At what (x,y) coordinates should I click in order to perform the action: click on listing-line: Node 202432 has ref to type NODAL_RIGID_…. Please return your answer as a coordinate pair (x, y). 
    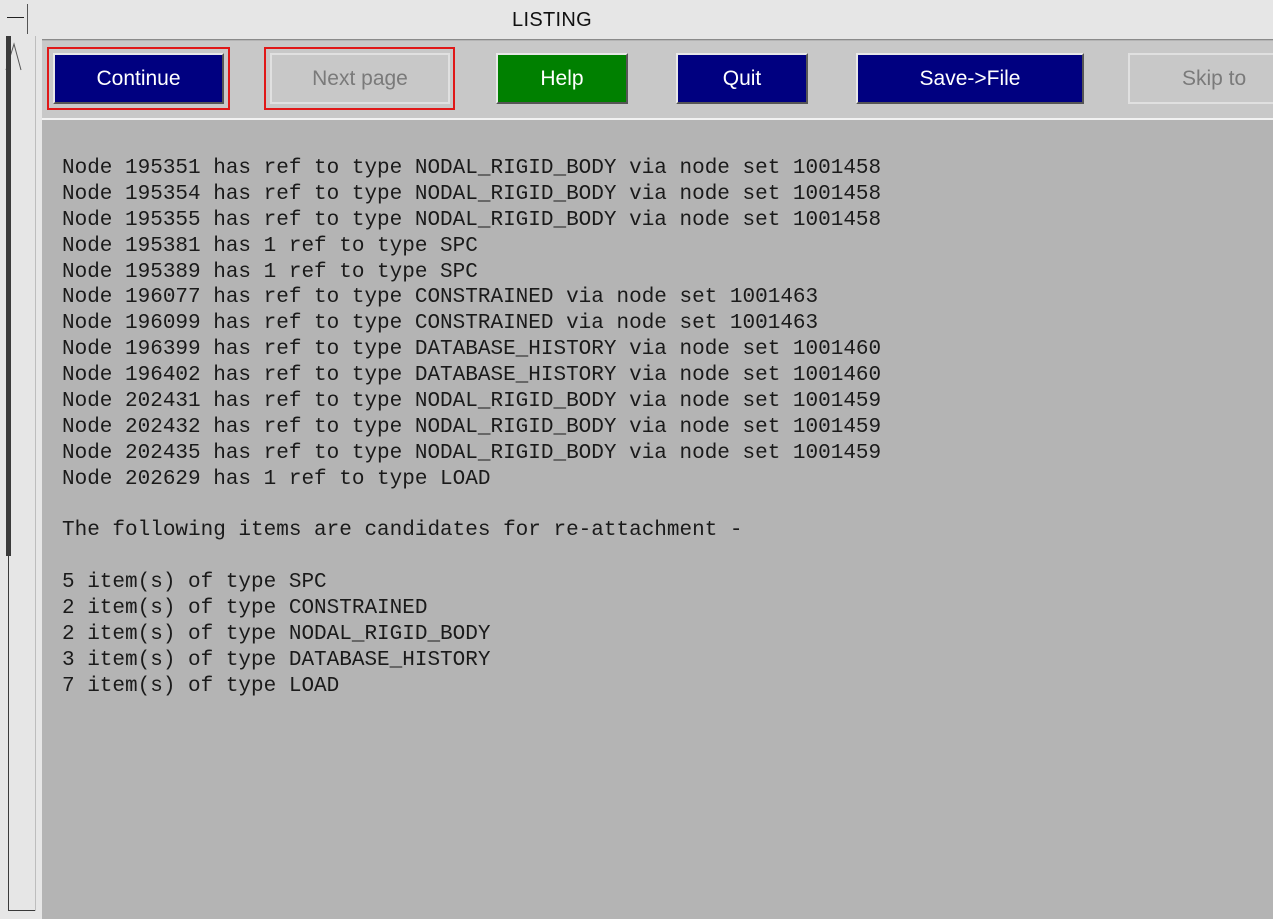
    Looking at the image, I should click on (472, 427).